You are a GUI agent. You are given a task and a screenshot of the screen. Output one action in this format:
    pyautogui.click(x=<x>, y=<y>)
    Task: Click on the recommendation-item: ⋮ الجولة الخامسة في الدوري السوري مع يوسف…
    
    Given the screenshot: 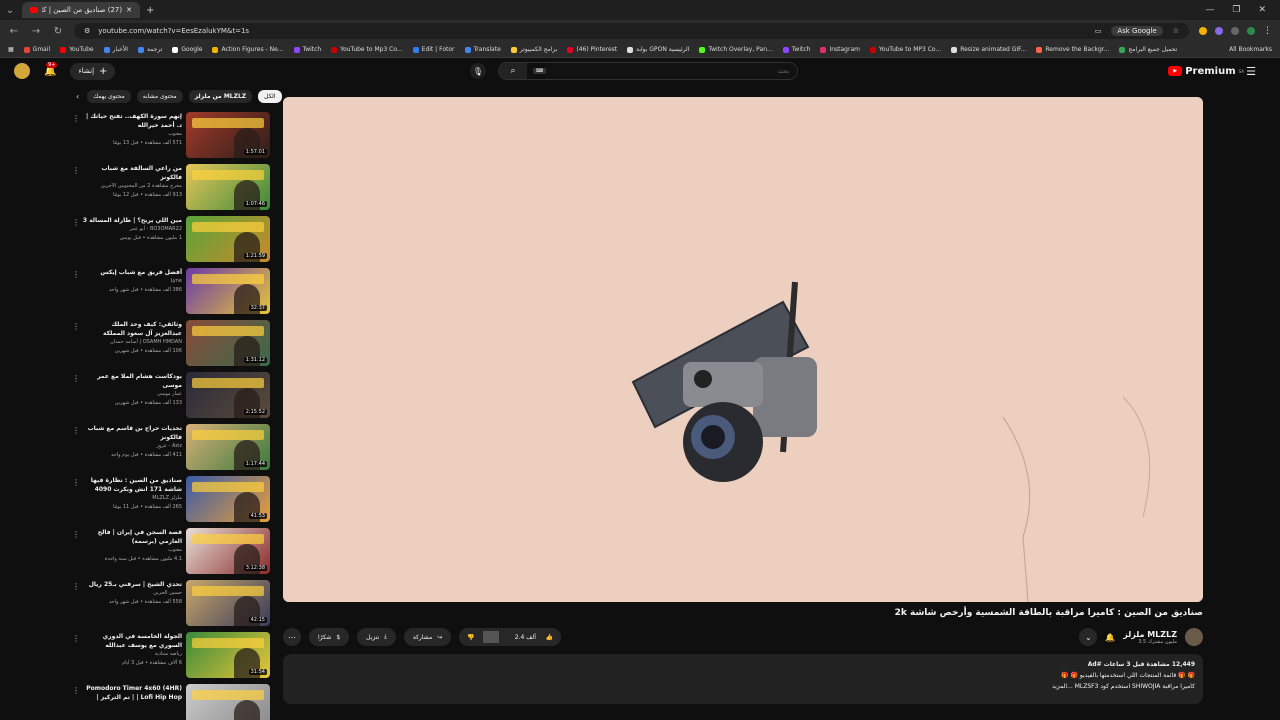 What is the action you would take?
    pyautogui.click(x=172, y=656)
    